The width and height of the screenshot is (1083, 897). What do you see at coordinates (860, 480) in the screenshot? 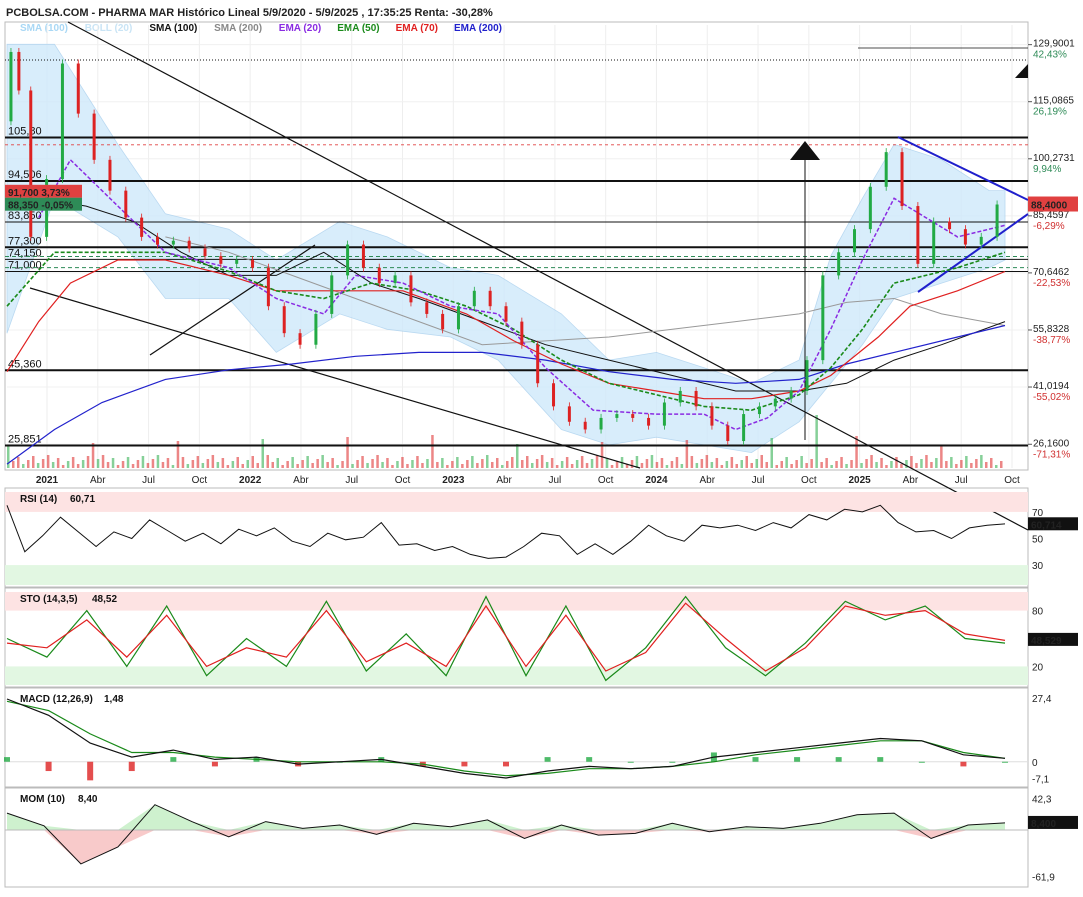
I see `x-tick-label: 2025` at bounding box center [860, 480].